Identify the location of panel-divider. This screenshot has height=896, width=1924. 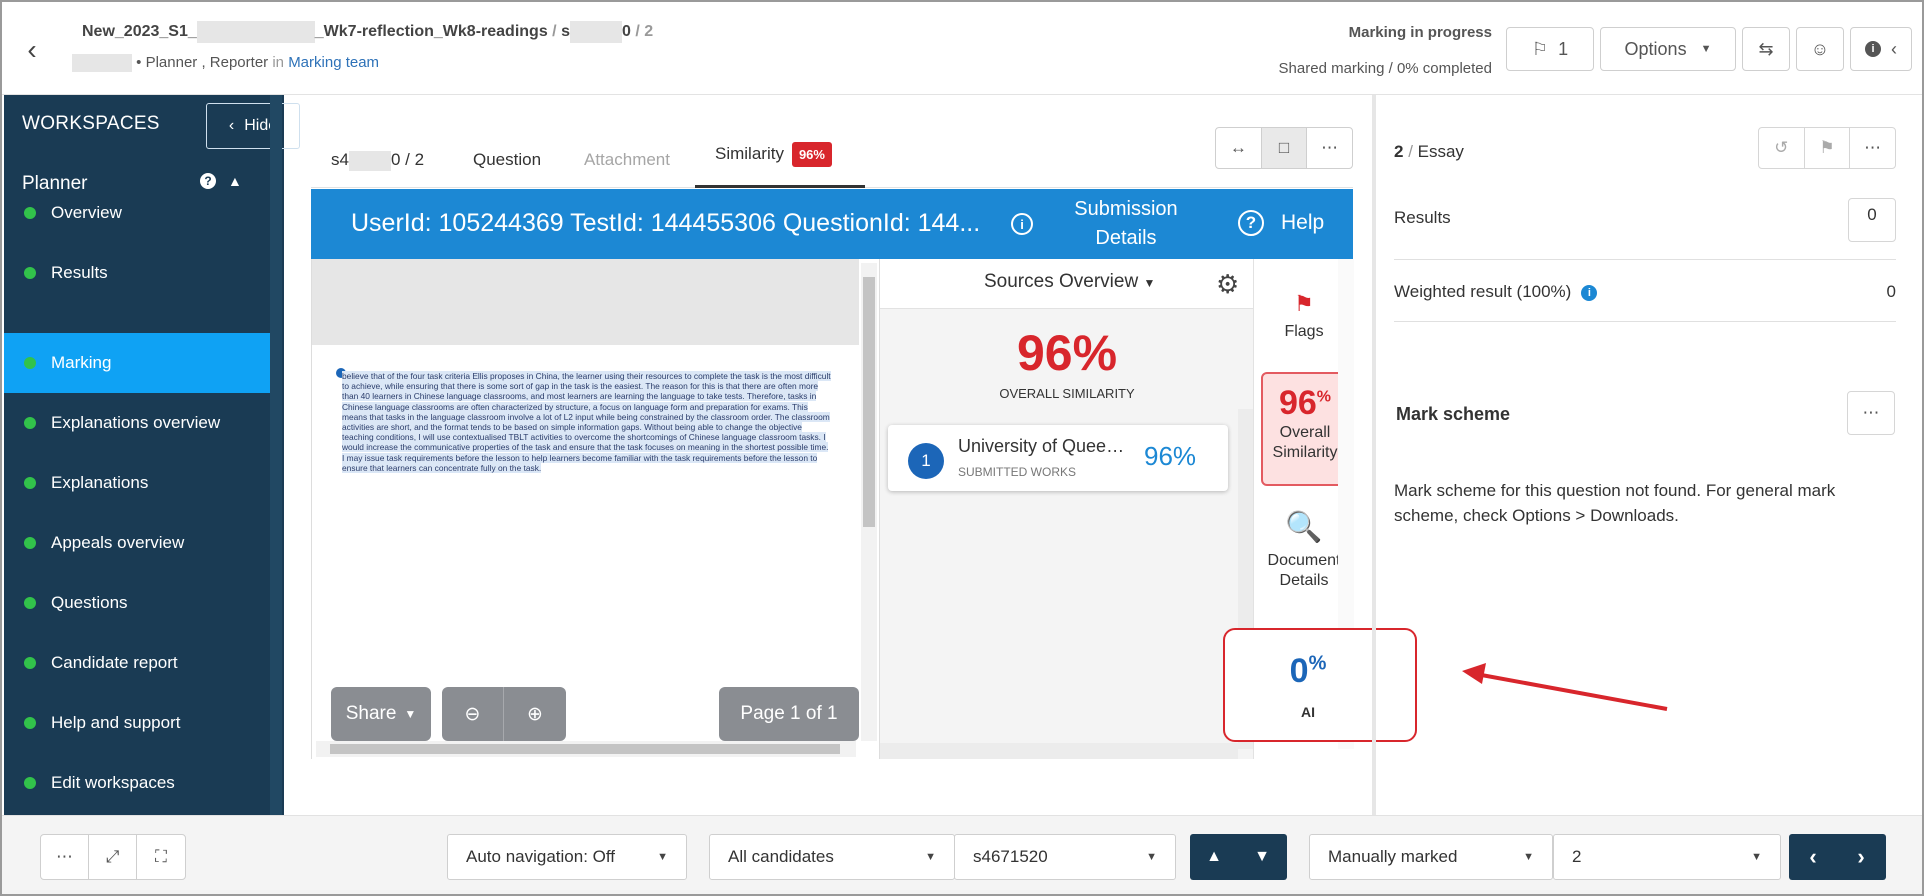
(1374, 455).